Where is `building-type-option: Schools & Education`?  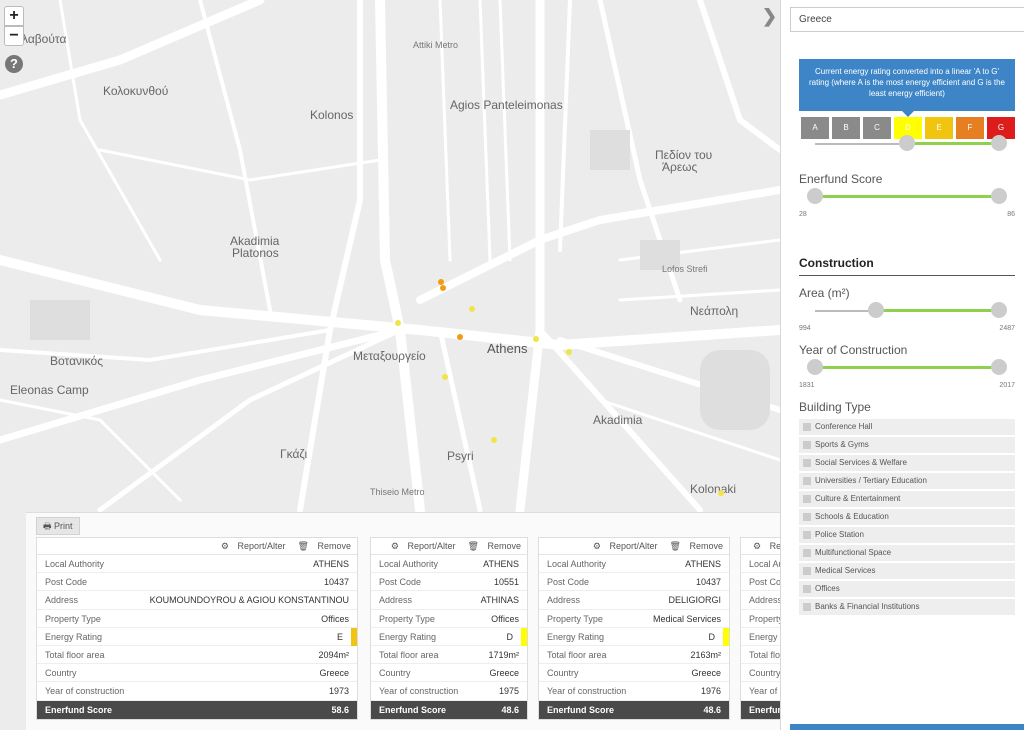 building-type-option: Schools & Education is located at coordinates (907, 517).